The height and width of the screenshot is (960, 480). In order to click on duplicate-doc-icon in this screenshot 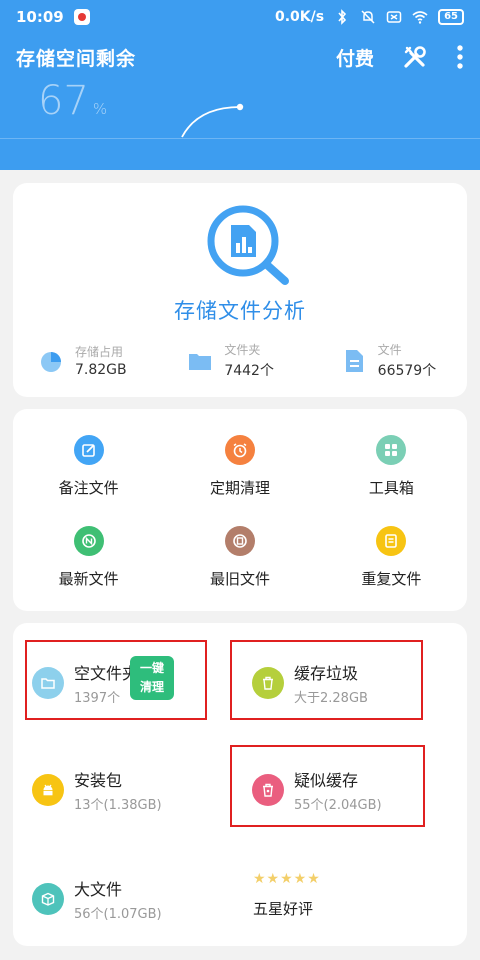, I will do `click(391, 541)`.